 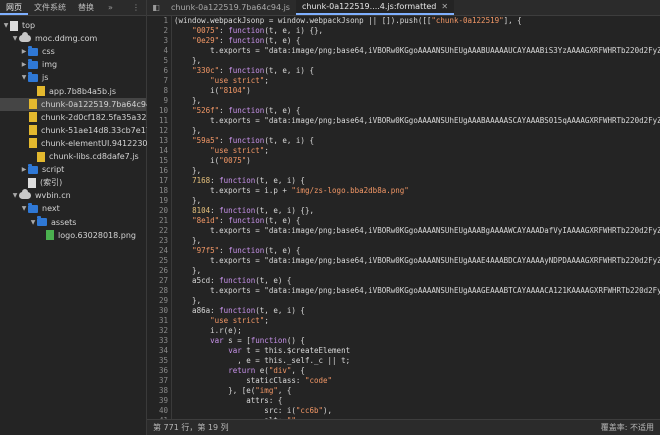 What do you see at coordinates (73, 38) in the screenshot?
I see `tree-item: ▼ moc.ddmg.com` at bounding box center [73, 38].